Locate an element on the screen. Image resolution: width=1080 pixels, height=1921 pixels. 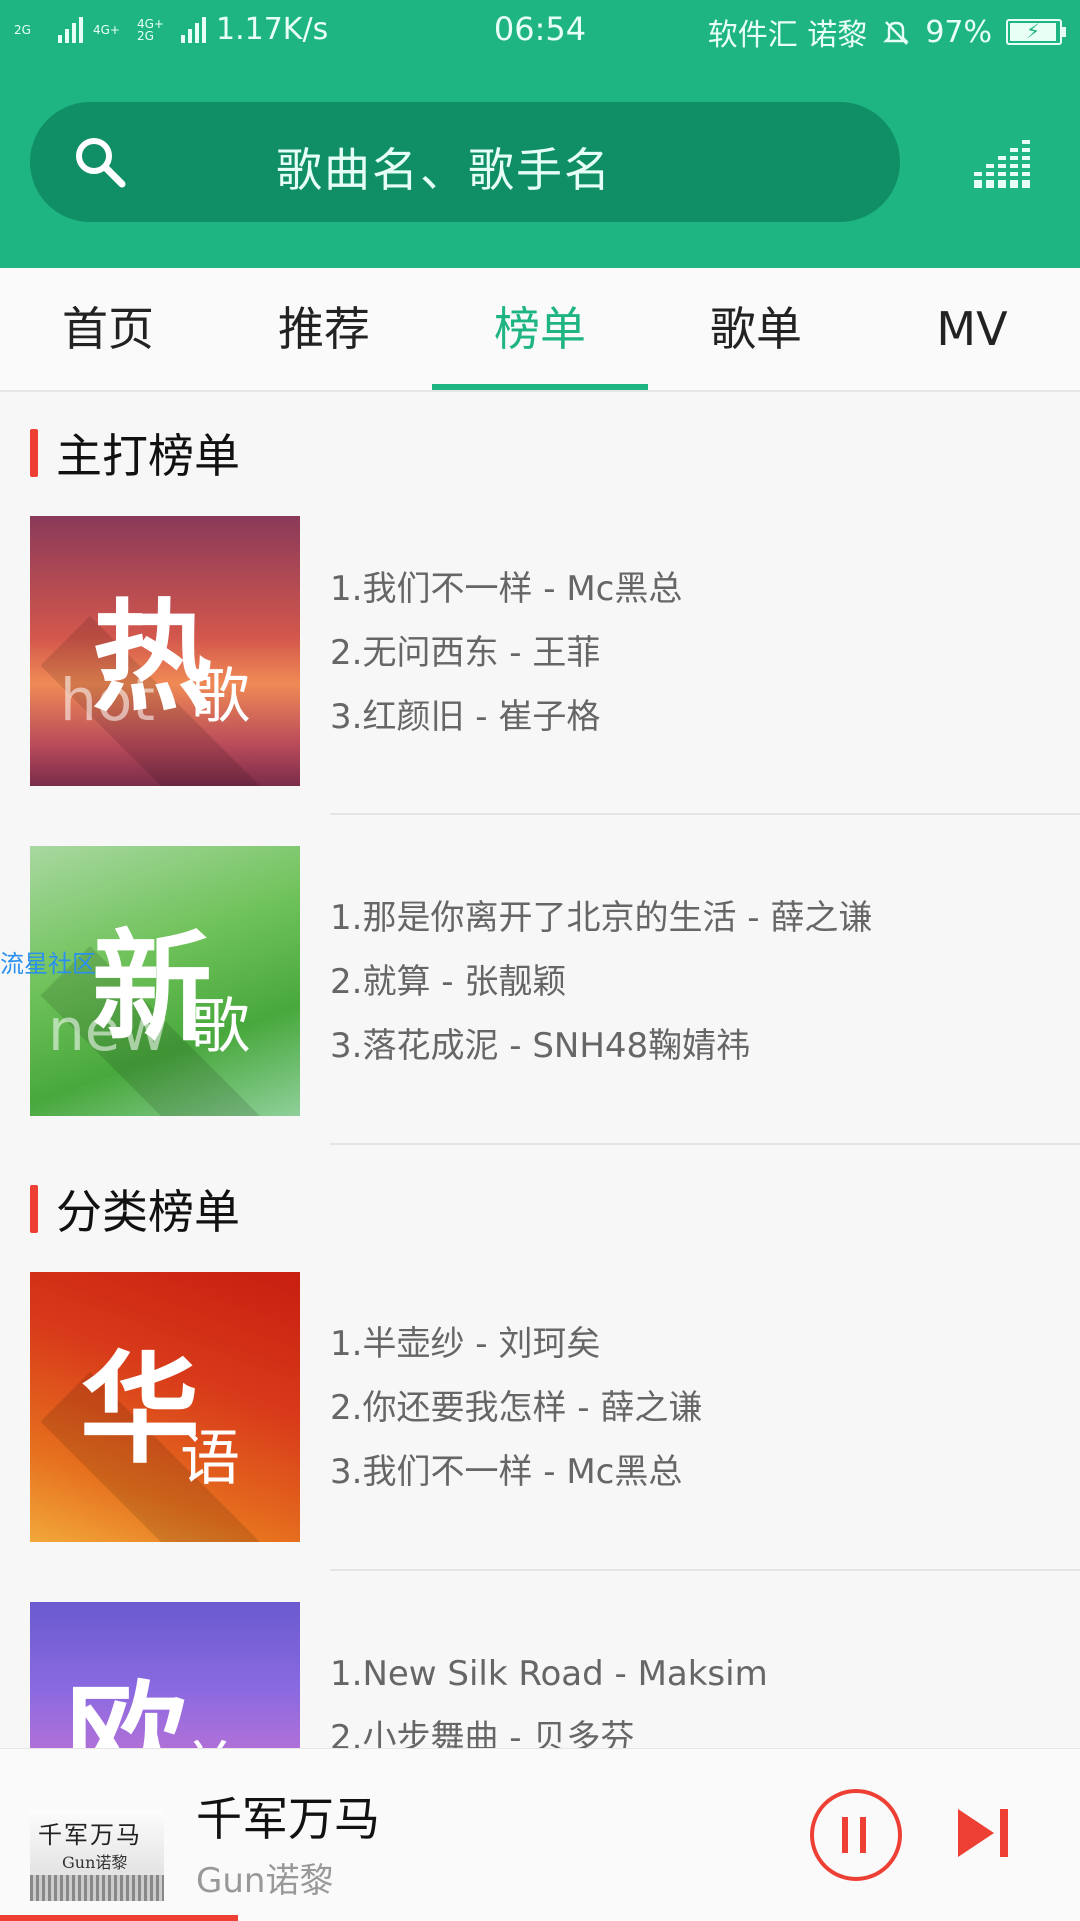
search-placeholder: 歌曲名、歌手名 is located at coordinates (444, 167).